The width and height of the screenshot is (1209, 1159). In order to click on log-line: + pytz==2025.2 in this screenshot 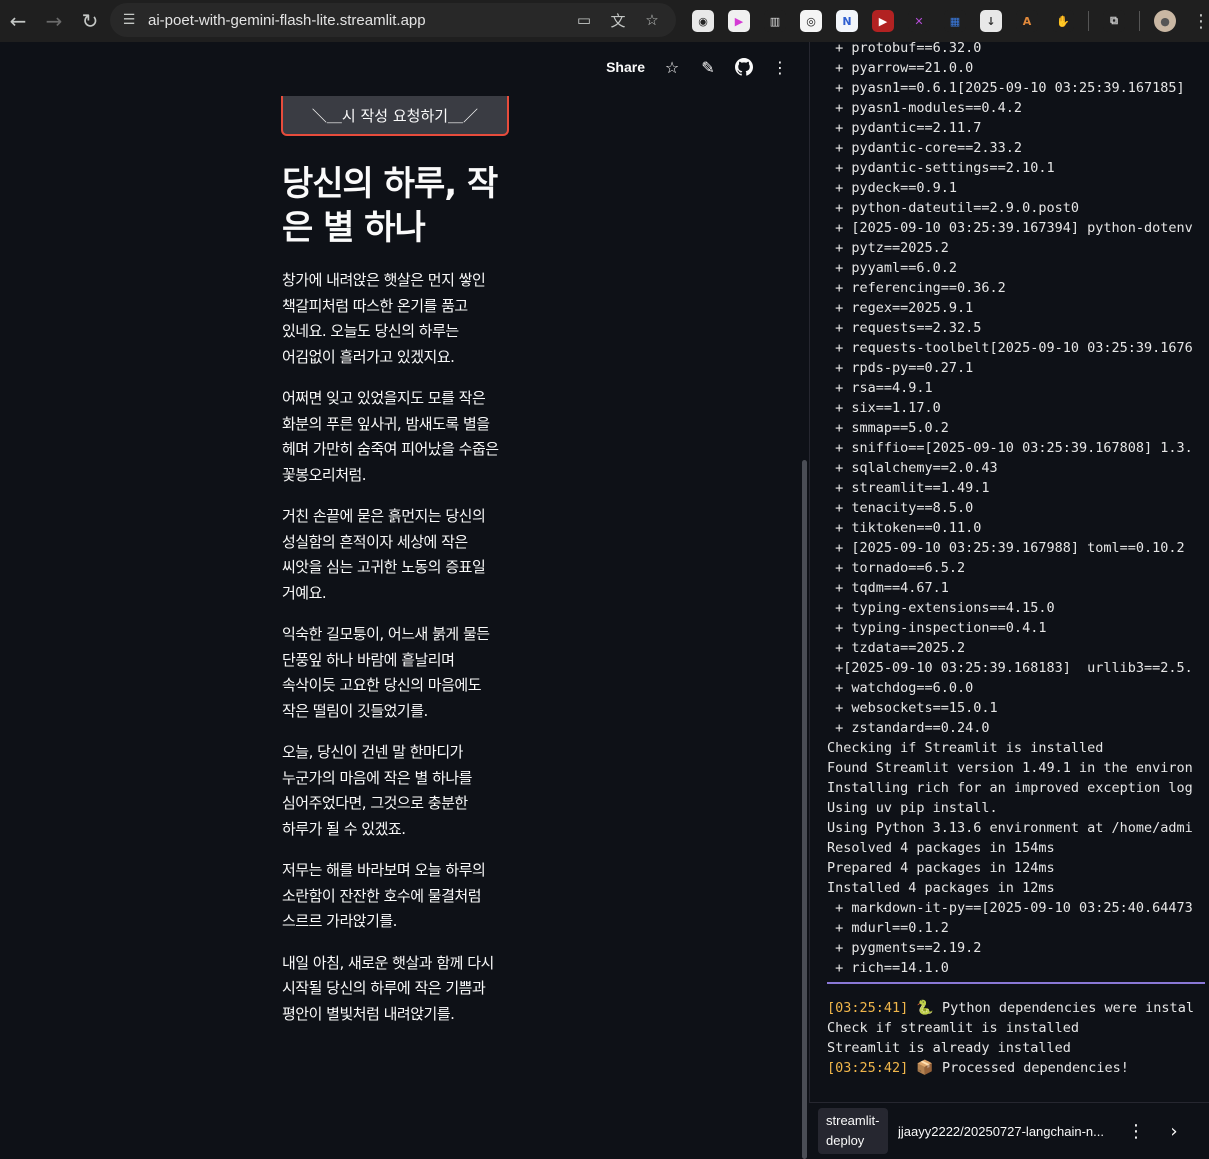, I will do `click(888, 248)`.